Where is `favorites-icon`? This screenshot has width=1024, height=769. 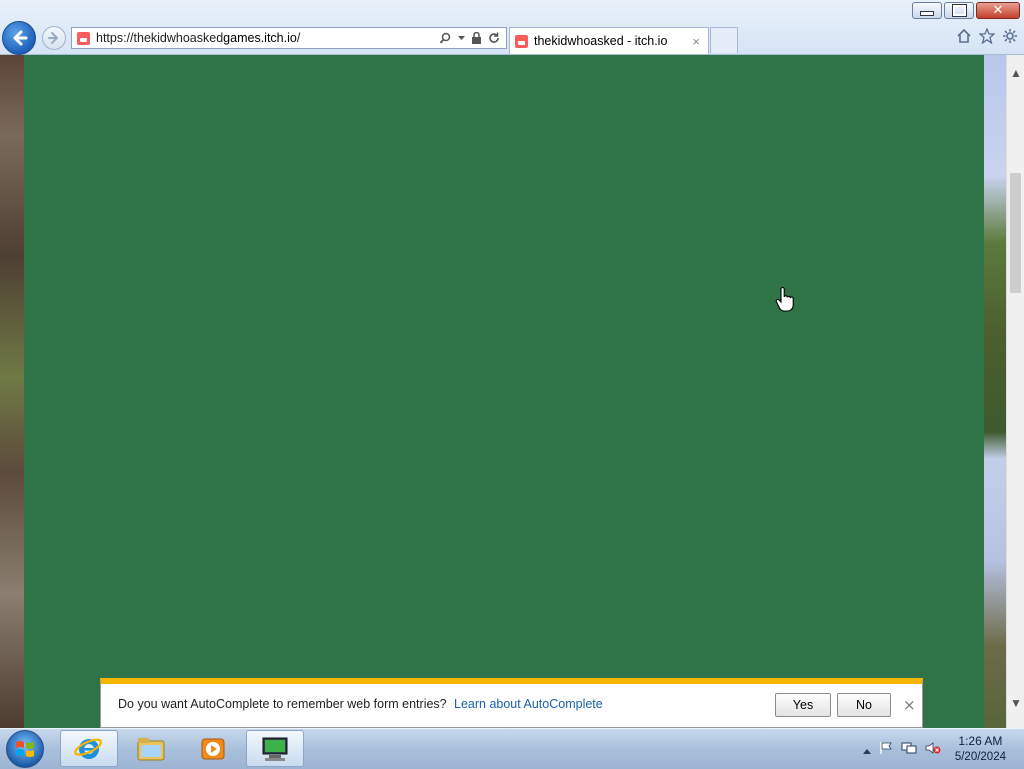 favorites-icon is located at coordinates (987, 36).